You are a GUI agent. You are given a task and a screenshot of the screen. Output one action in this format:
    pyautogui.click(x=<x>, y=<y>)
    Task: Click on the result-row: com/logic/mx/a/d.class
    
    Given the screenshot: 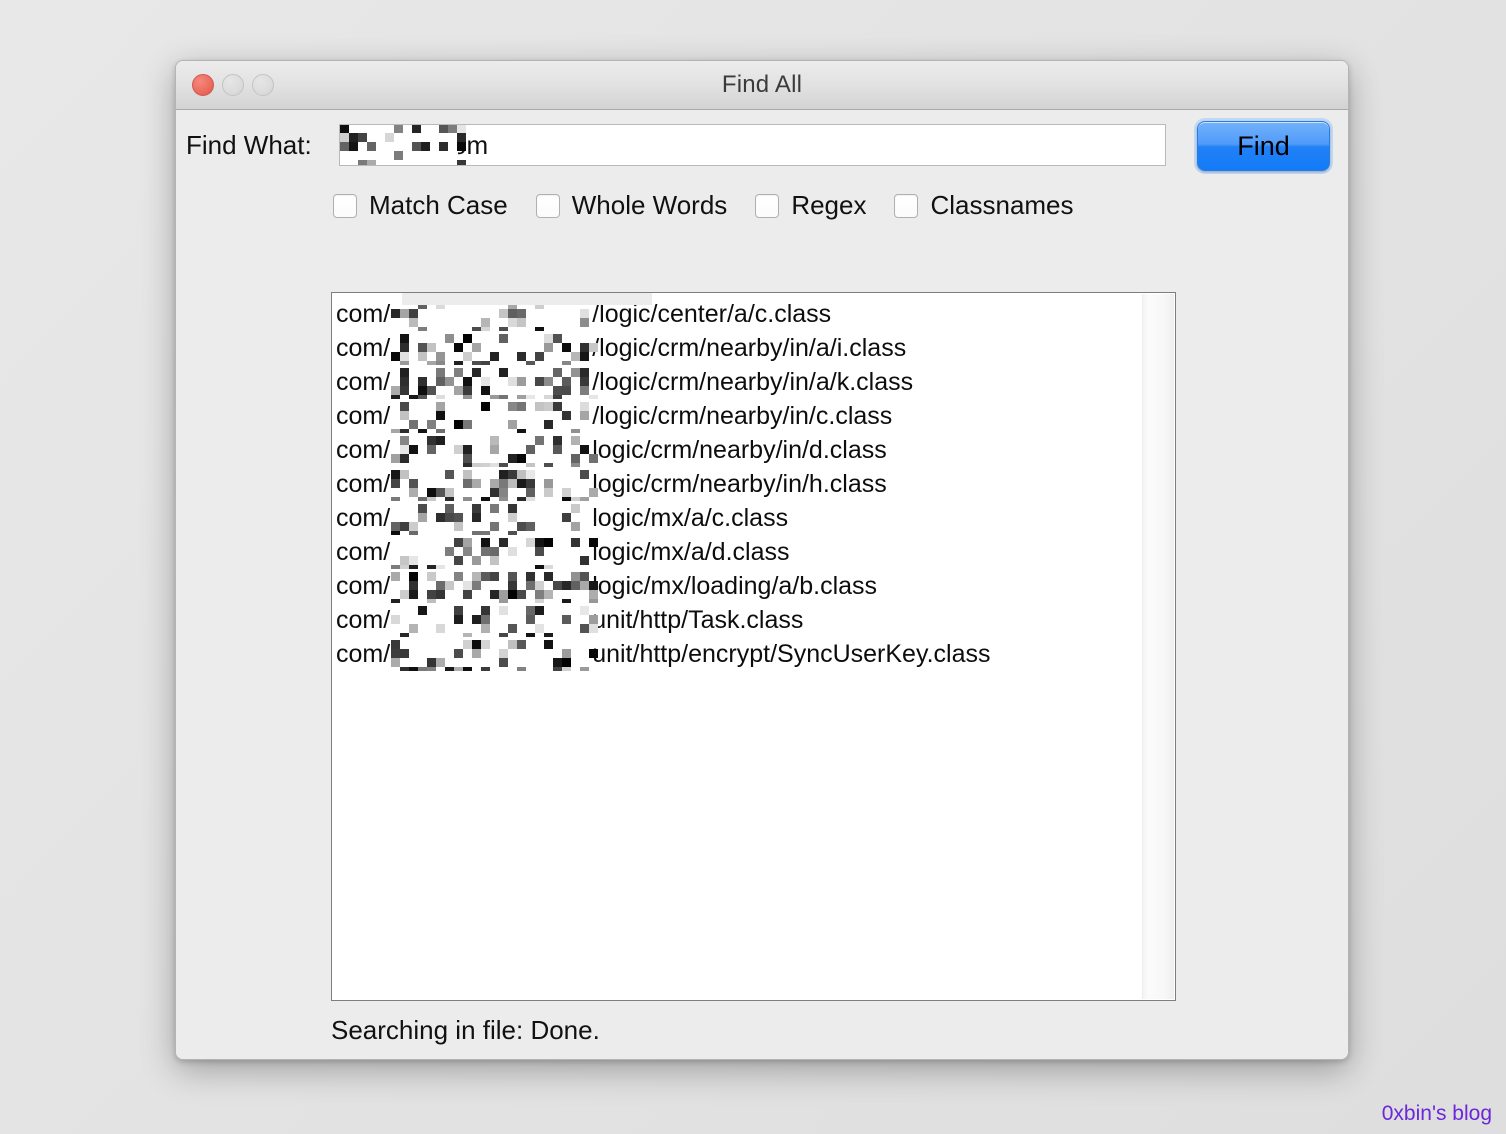 What is the action you would take?
    pyautogui.click(x=738, y=552)
    